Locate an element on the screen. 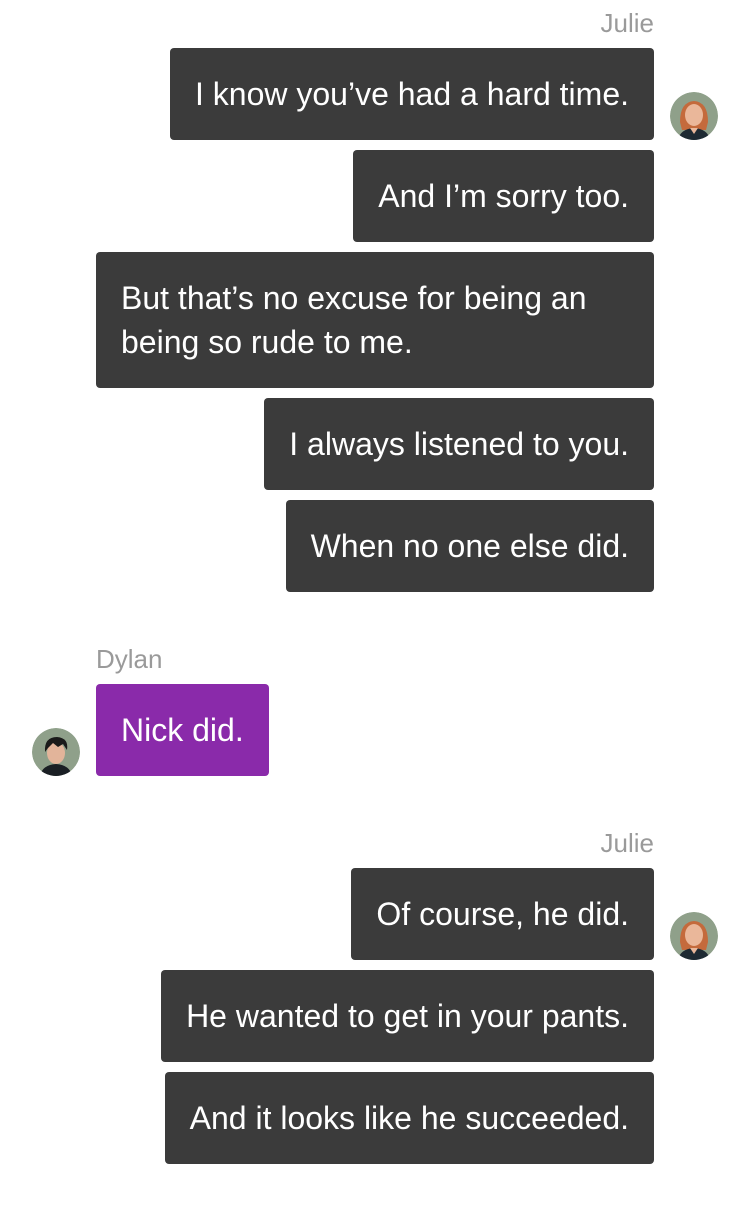 The height and width of the screenshot is (1206, 750). sender-name-dylan: Dylan is located at coordinates (129, 659).